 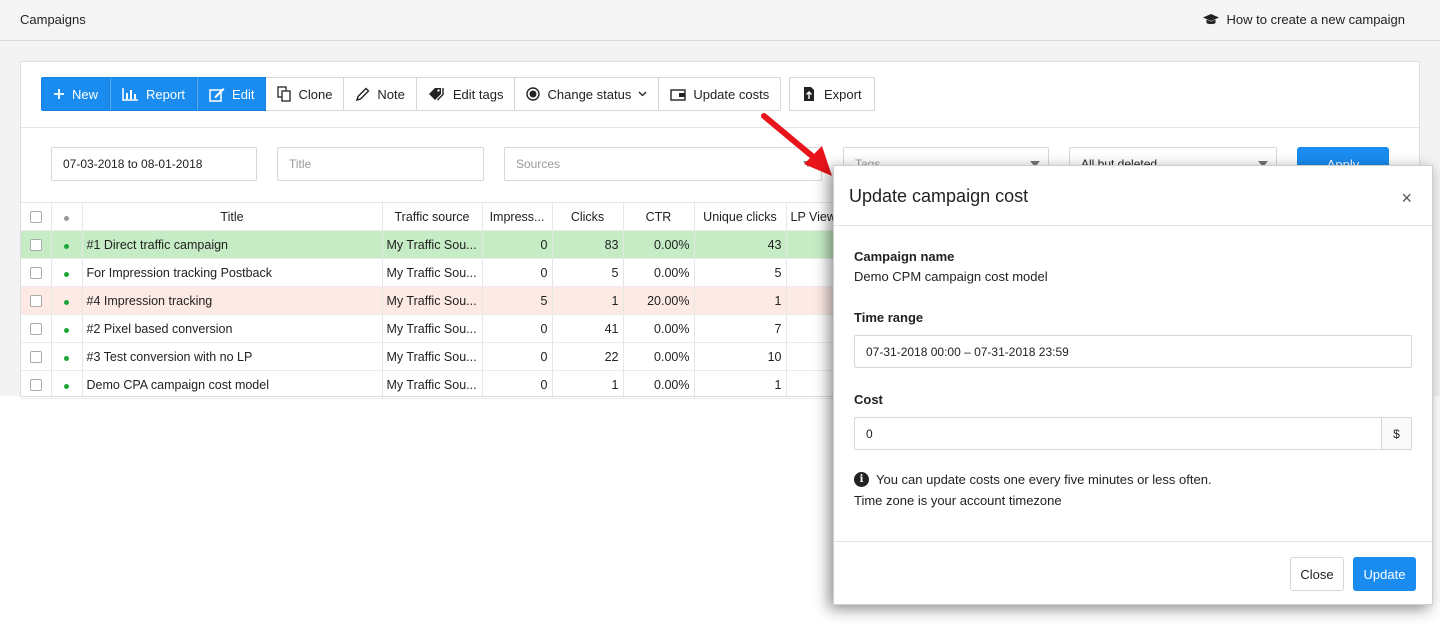 I want to click on chevron-down-icon, so click(x=642, y=94).